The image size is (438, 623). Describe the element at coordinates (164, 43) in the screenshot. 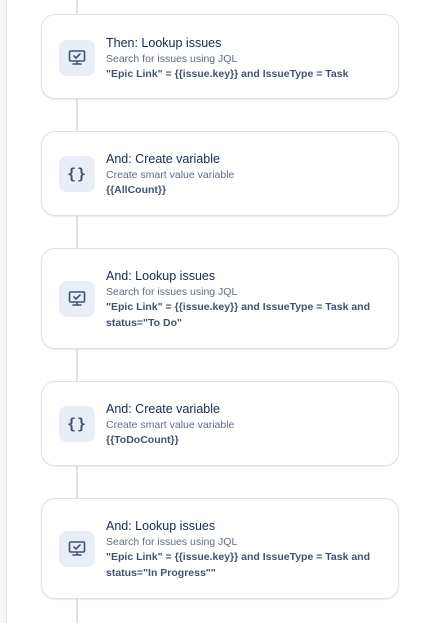

I see `step-title: Then: Lookup issues` at that location.